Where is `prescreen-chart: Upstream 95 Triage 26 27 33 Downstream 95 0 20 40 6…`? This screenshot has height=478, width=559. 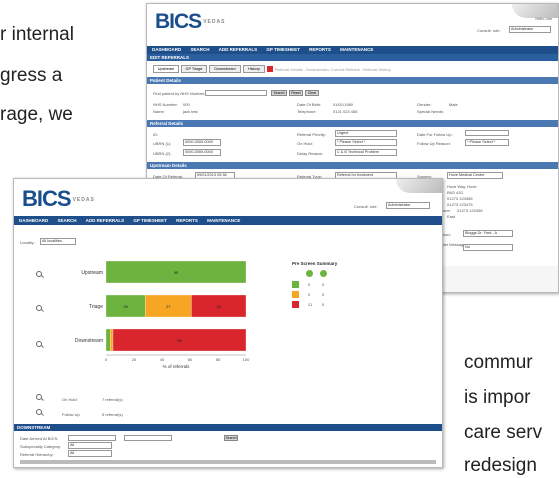
prescreen-chart: Upstream 95 Triage 26 27 33 Downstream 95 0 20 40 6… is located at coordinates (162, 314).